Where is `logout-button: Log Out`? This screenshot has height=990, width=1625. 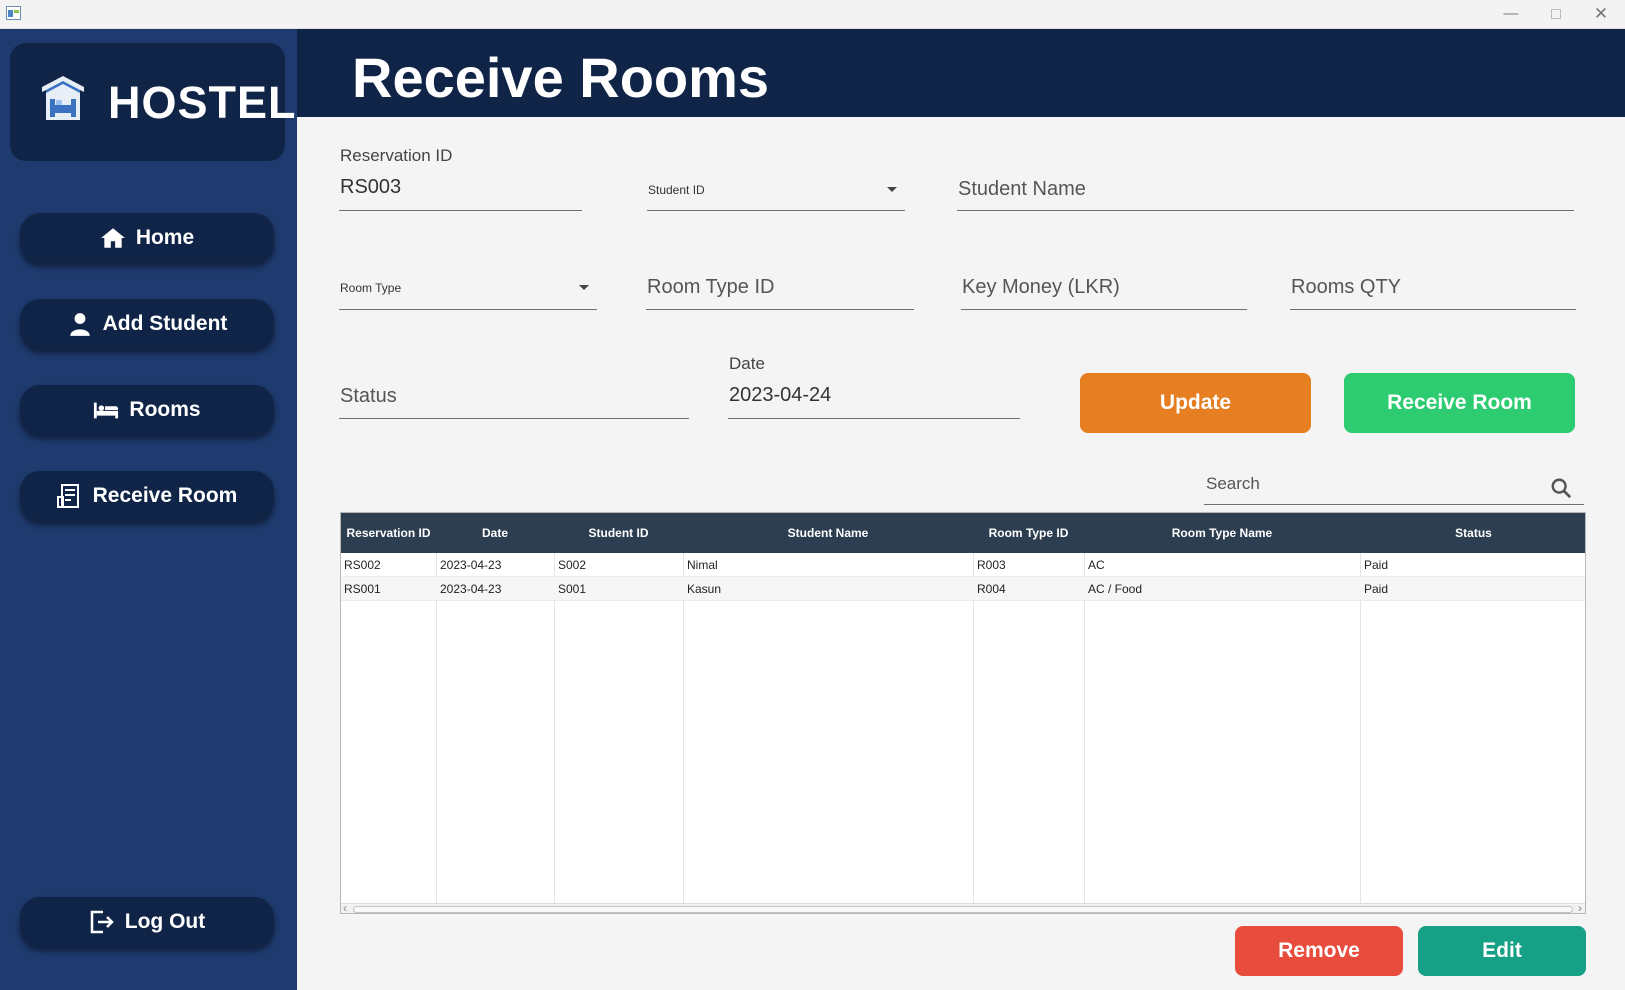
logout-button: Log Out is located at coordinates (147, 922).